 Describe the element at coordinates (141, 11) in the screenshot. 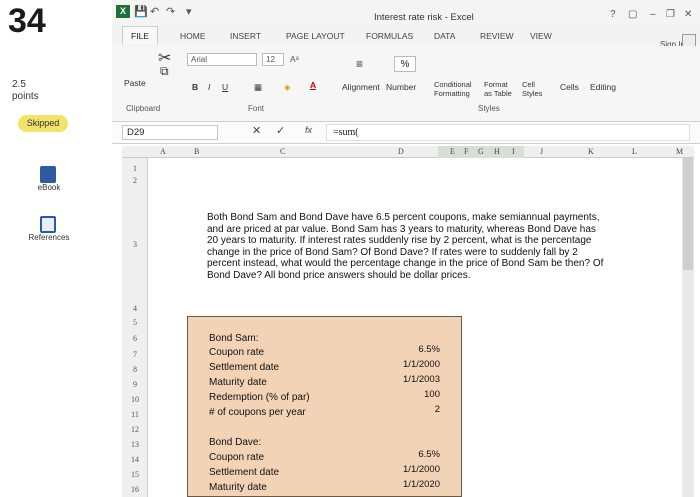

I see `save-icon: 💾` at that location.